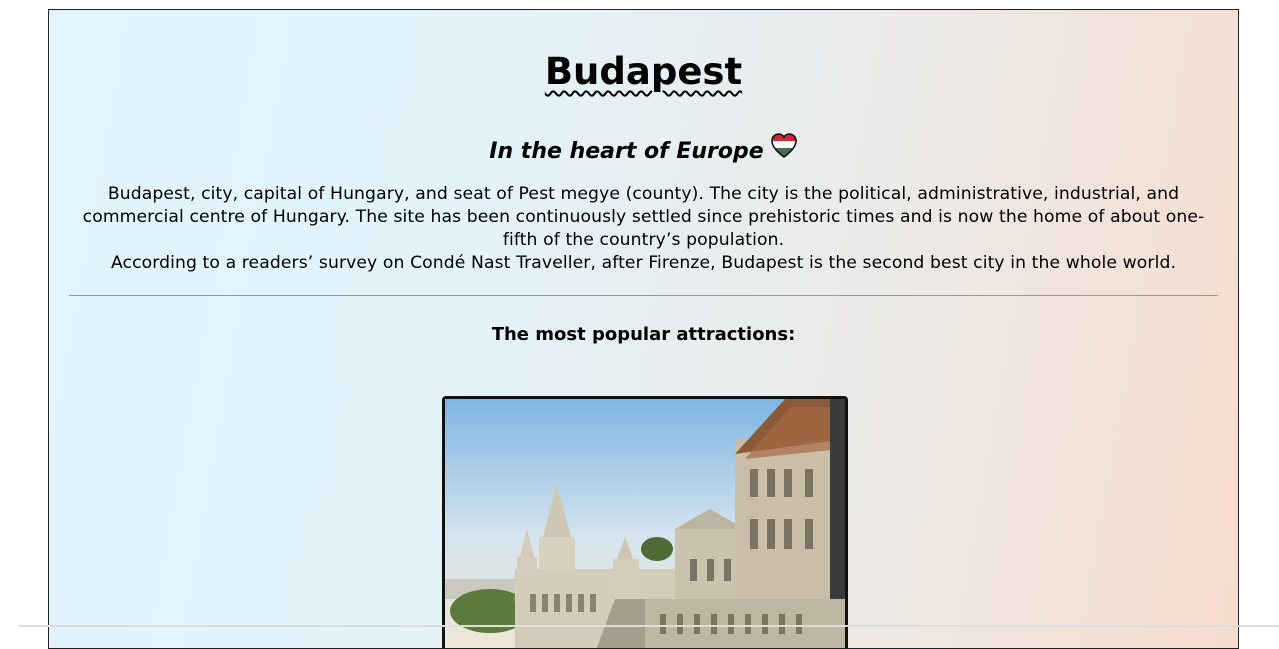 The image size is (1279, 649). Describe the element at coordinates (645, 522) in the screenshot. I see `fishermans-bastion-photo` at that location.